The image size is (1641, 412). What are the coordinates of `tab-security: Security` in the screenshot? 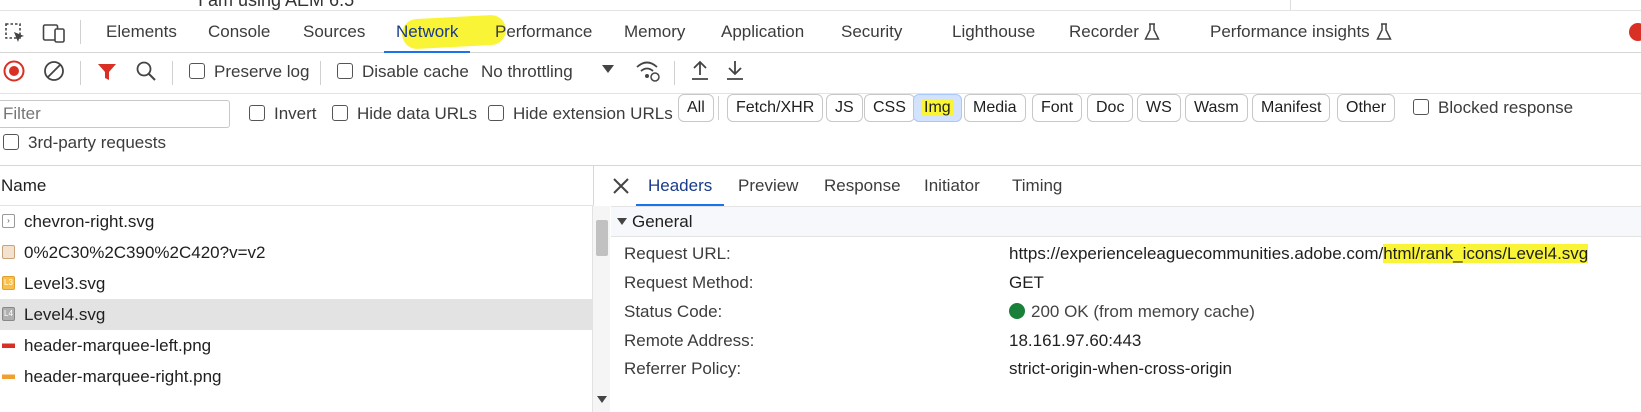 It's located at (871, 32).